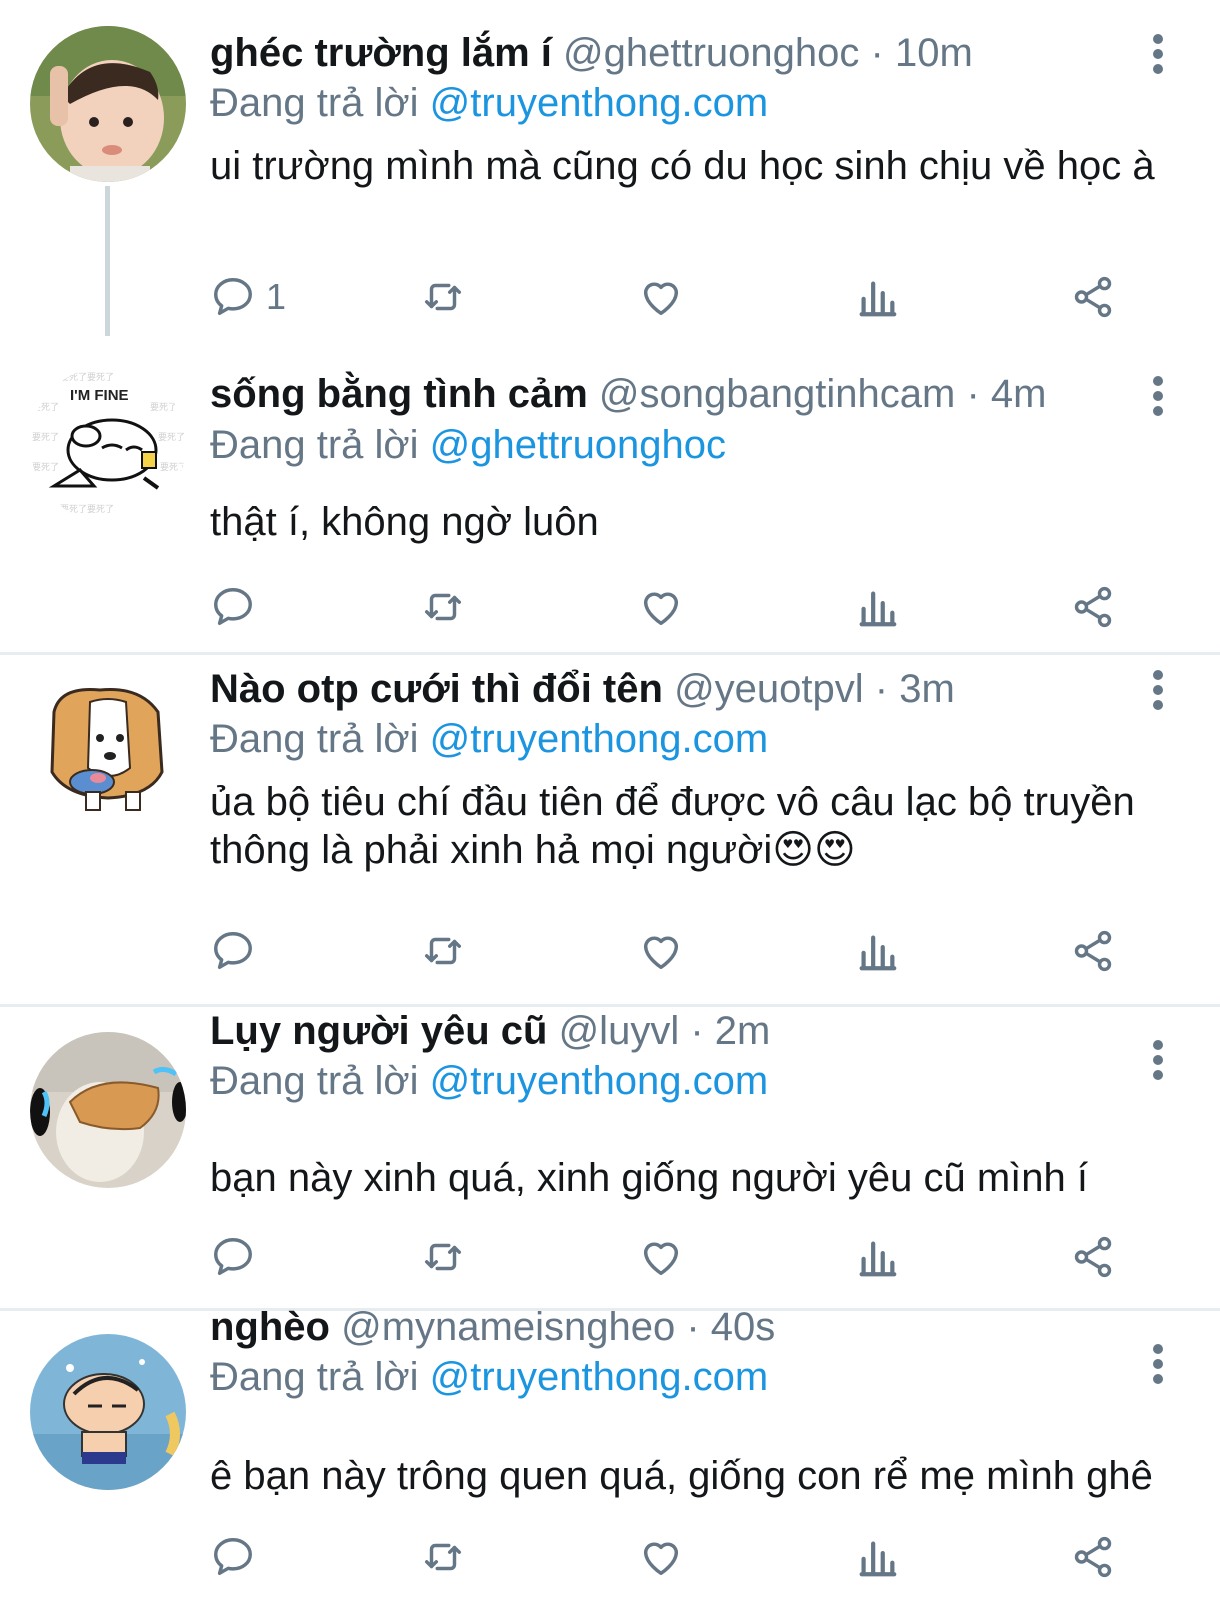 The width and height of the screenshot is (1220, 1612). Describe the element at coordinates (578, 445) in the screenshot. I see `reply-mention: @ghettruonghoc` at that location.